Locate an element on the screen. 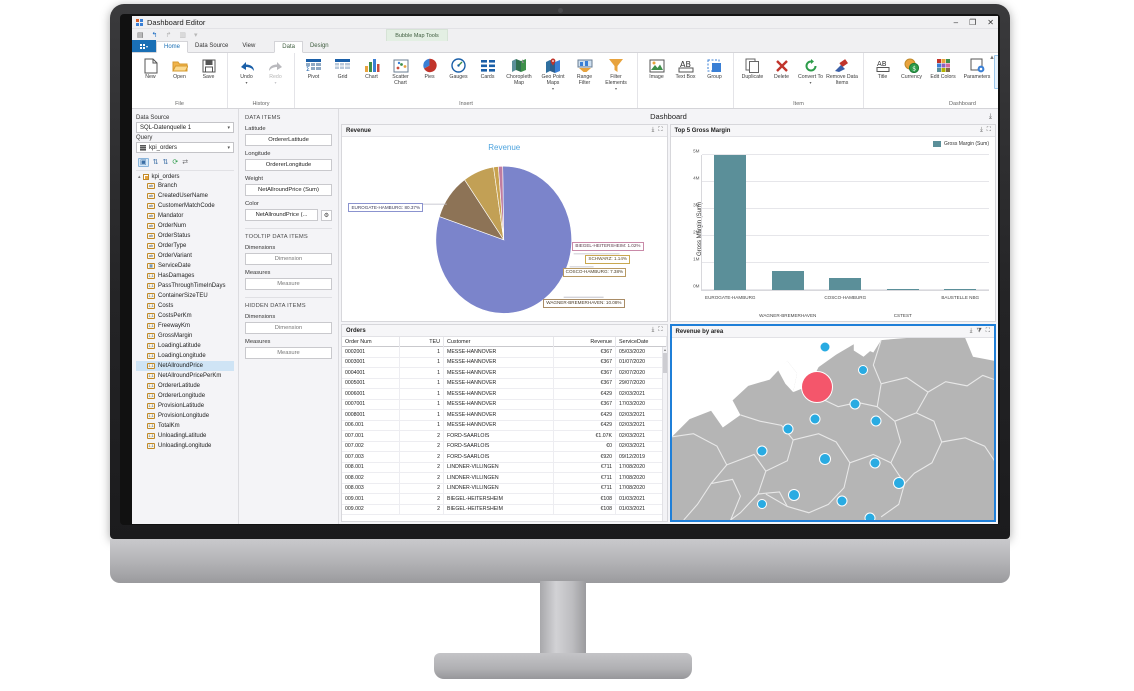 The image size is (1134, 691). table-row: 0007001 1 MESSE-HANNOVER €367 17/03/2020 is located at coordinates (504, 404).